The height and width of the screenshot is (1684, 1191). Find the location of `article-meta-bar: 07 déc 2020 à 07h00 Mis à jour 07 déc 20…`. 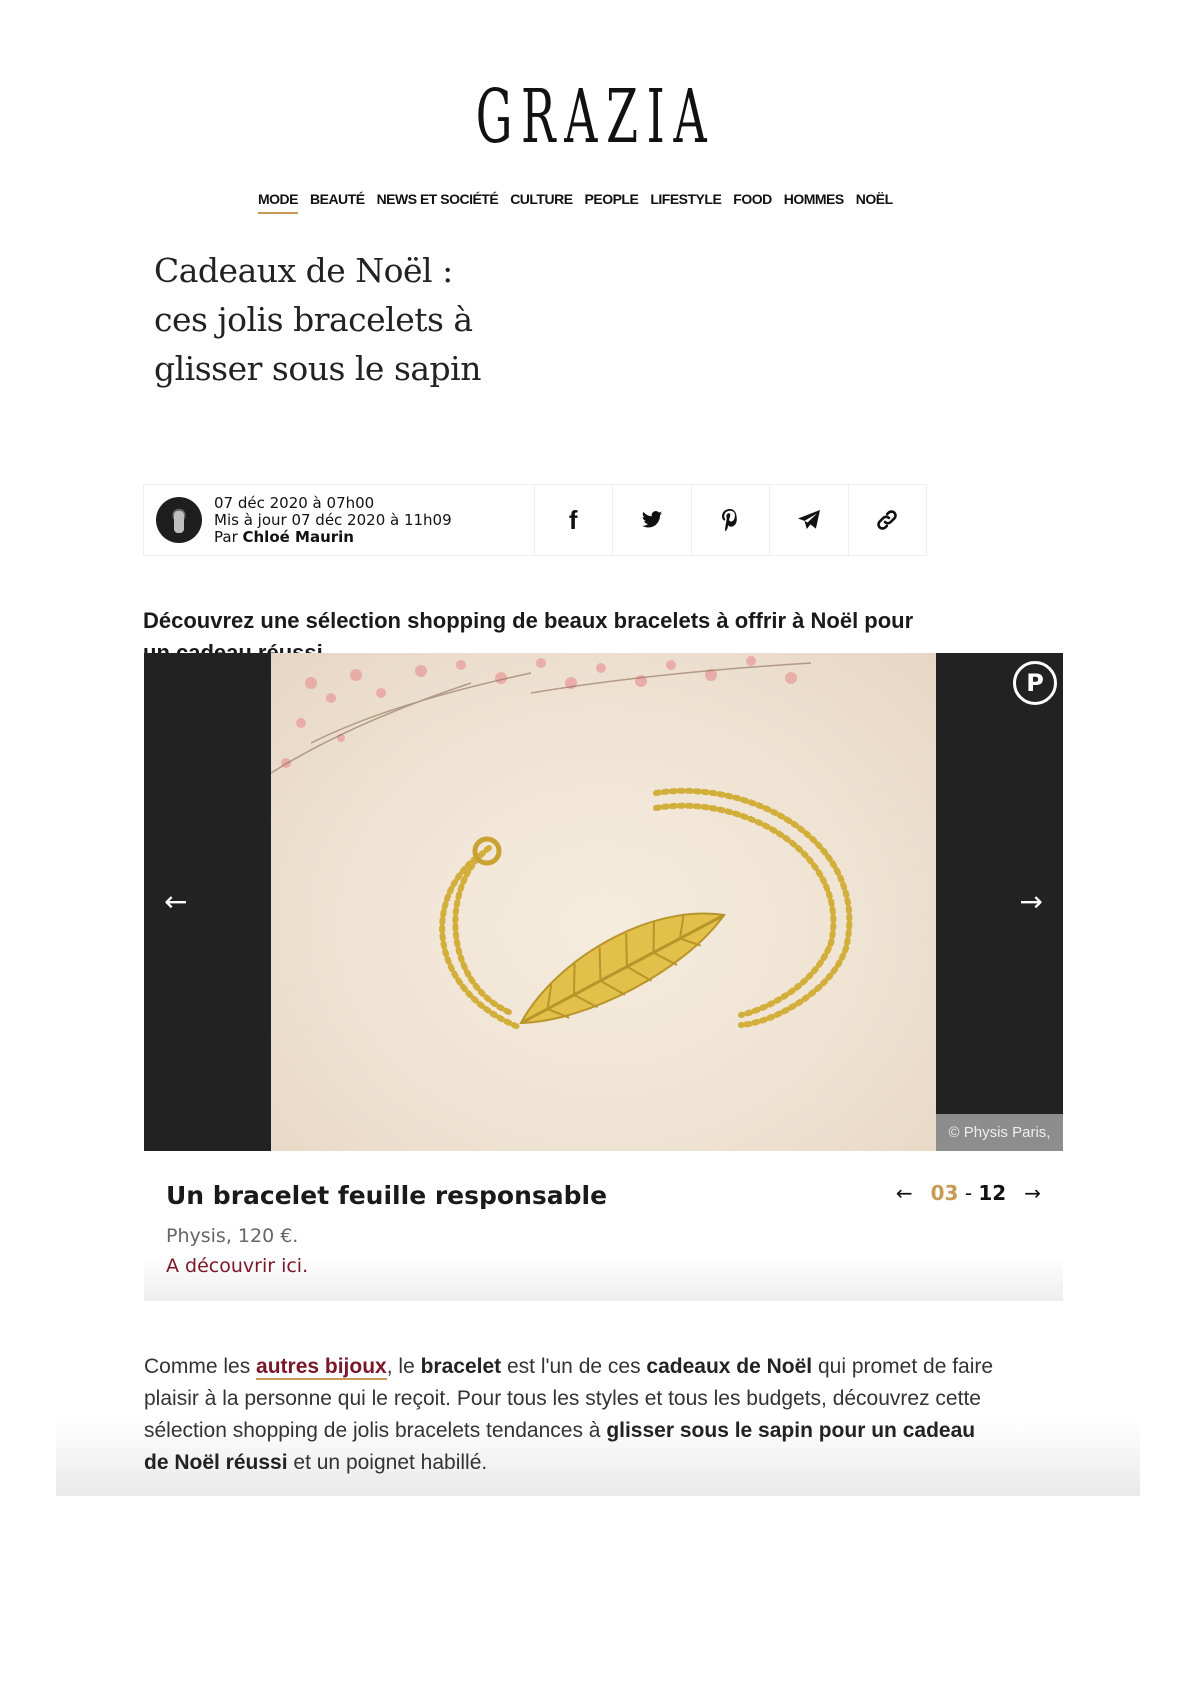

article-meta-bar: 07 déc 2020 à 07h00 Mis à jour 07 déc 20… is located at coordinates (535, 520).